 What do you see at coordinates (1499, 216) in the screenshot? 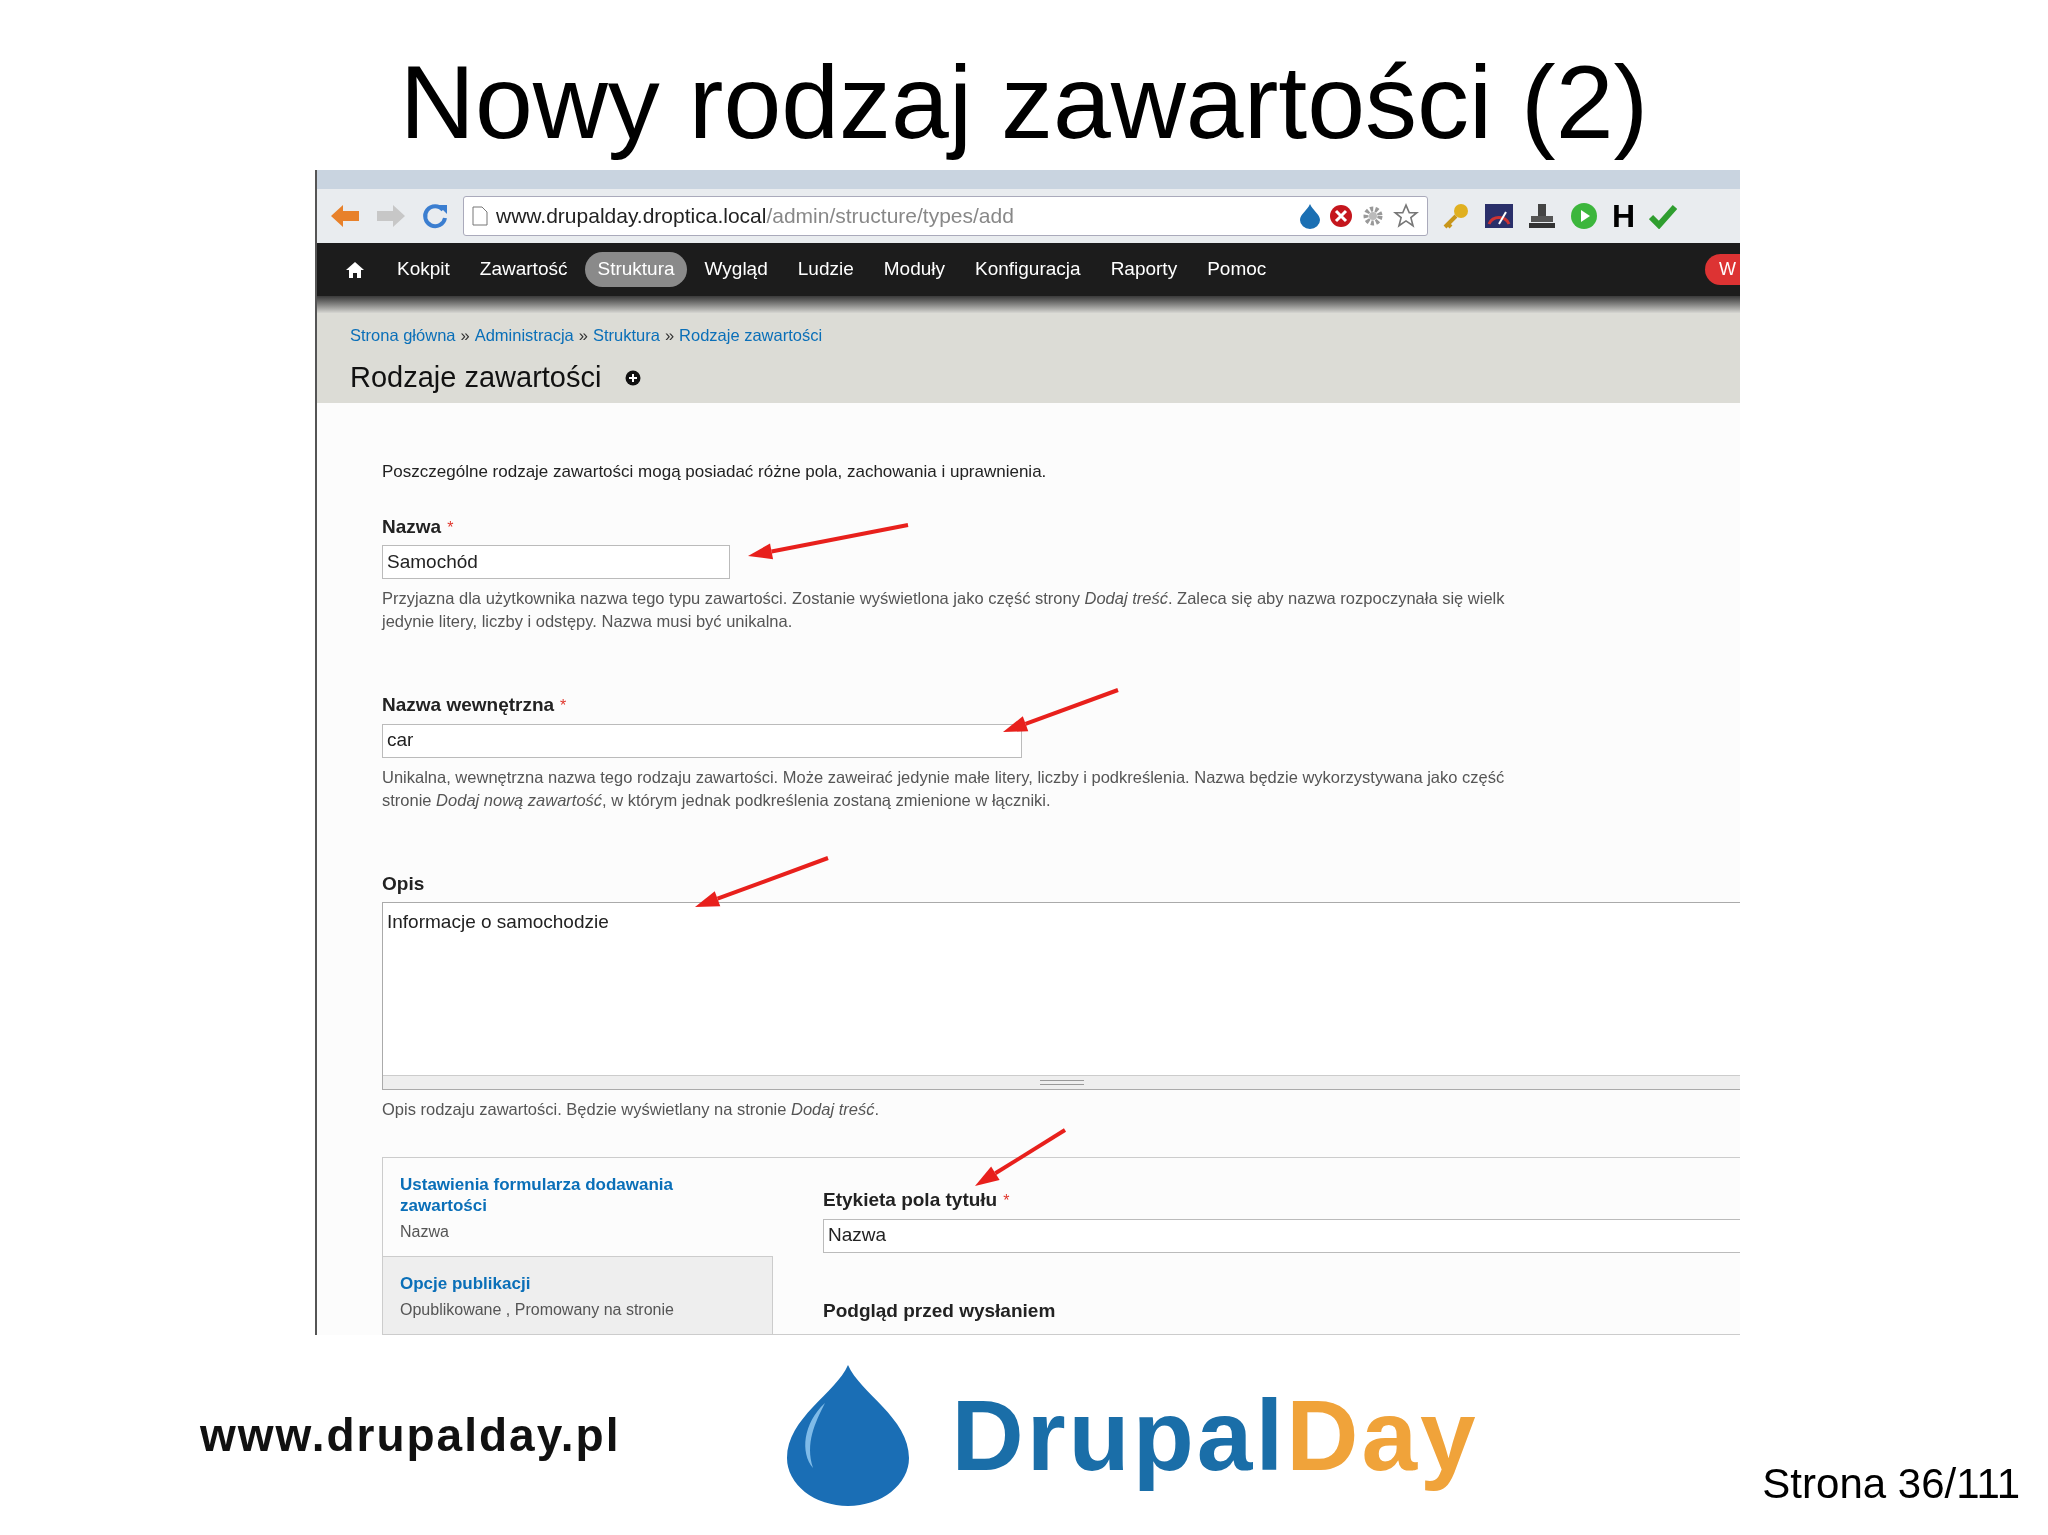
I see `gauge-icon` at bounding box center [1499, 216].